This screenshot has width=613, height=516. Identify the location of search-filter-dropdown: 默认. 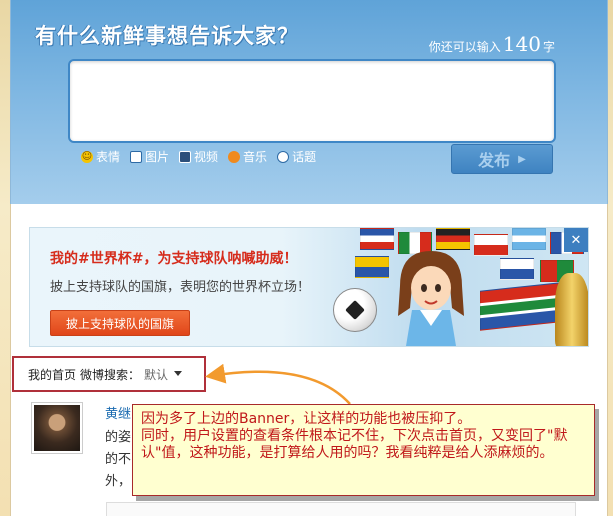
(156, 374).